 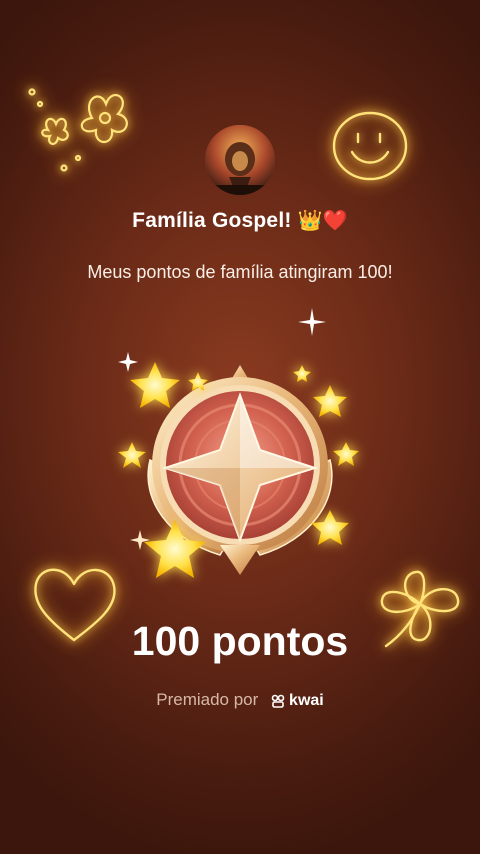 I want to click on family-name: Família Gospel!, so click(x=212, y=220).